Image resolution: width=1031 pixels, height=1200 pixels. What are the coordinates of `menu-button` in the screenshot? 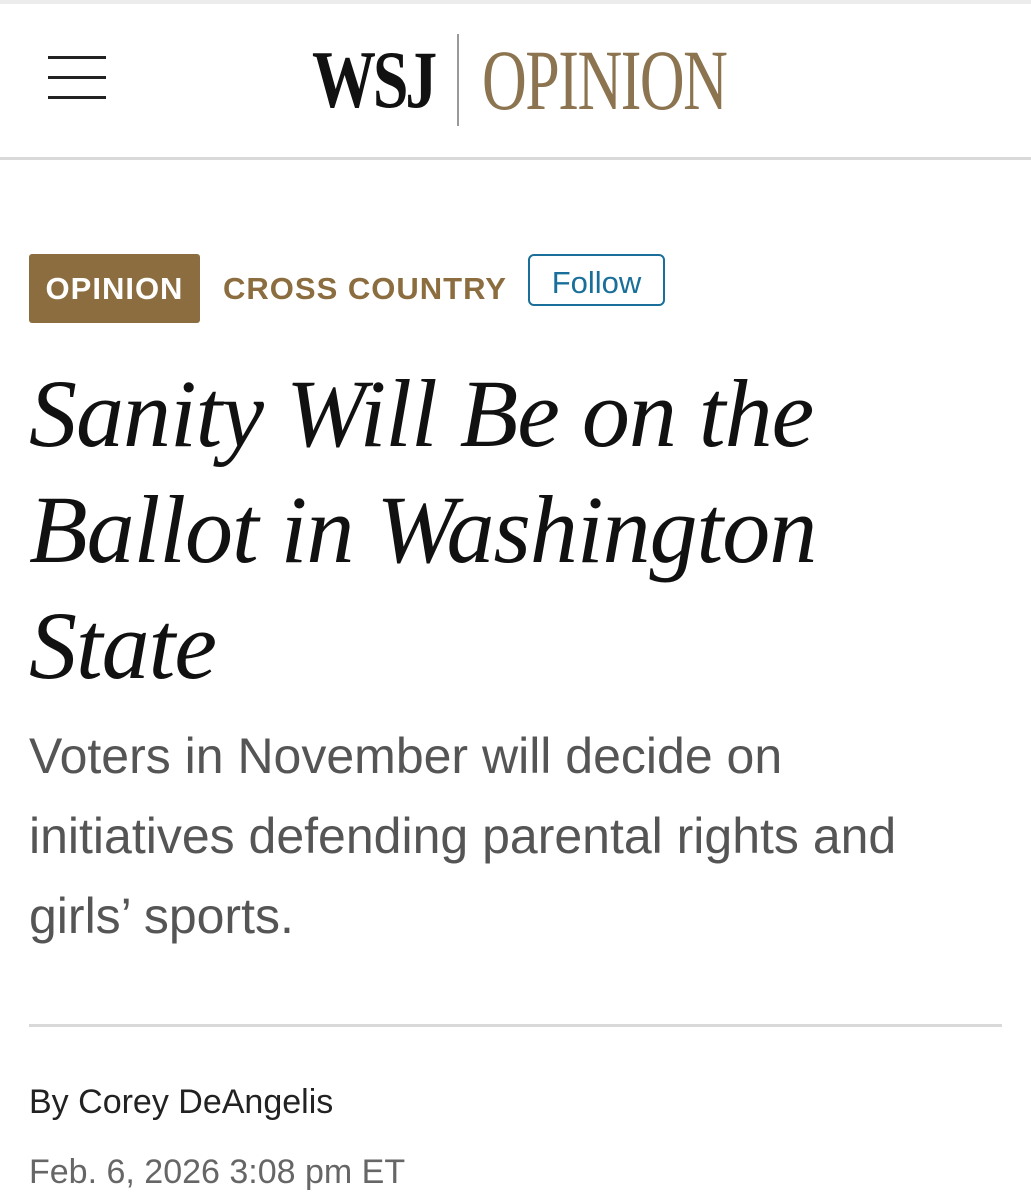 It's located at (77, 79).